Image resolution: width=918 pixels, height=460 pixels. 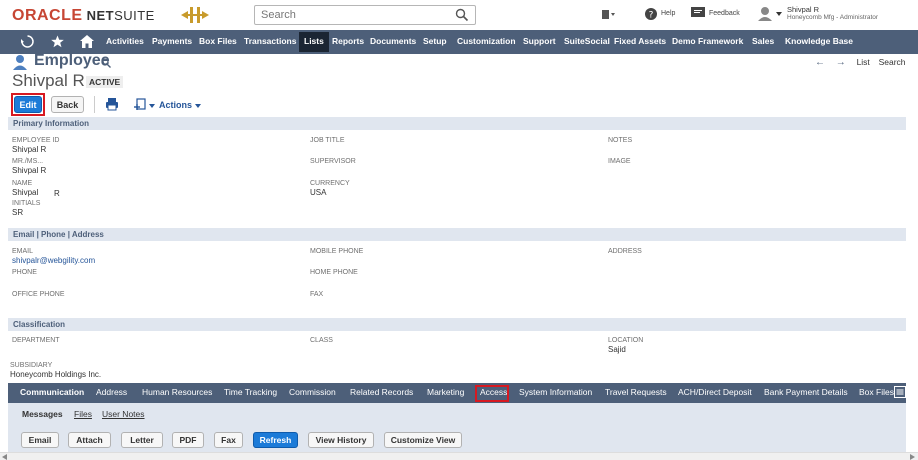 What do you see at coordinates (617, 349) in the screenshot?
I see `field-value-location: Sajid` at bounding box center [617, 349].